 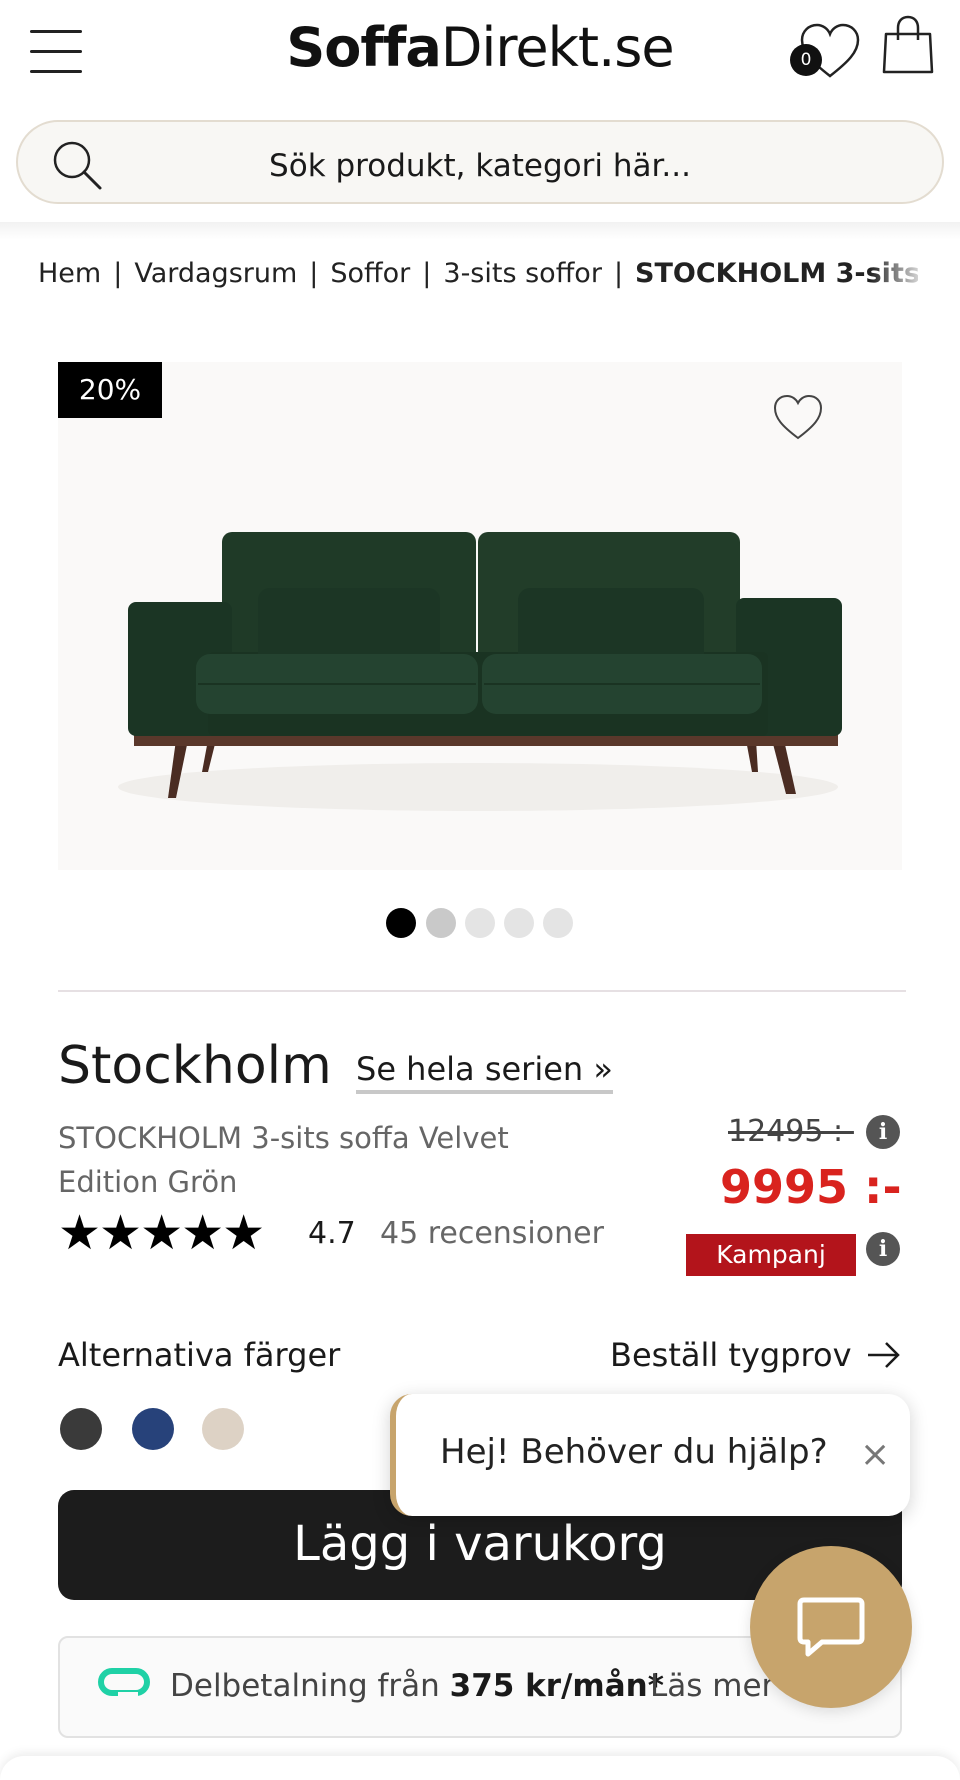 What do you see at coordinates (811, 1187) in the screenshot?
I see `current-price: 9995 :-` at bounding box center [811, 1187].